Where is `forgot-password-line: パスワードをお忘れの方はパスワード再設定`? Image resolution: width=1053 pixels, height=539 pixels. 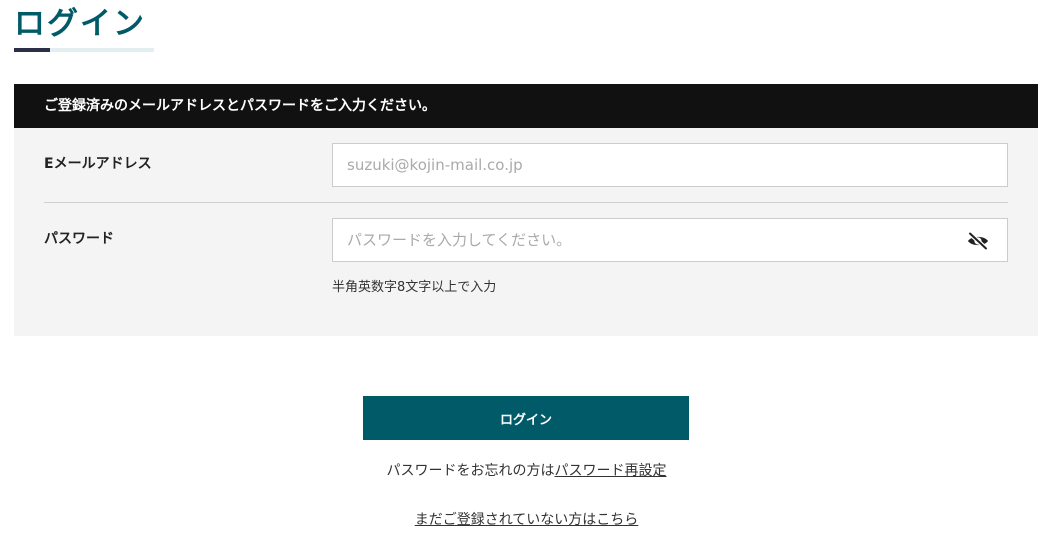
forgot-password-line: パスワードをお忘れの方はパスワード再設定 is located at coordinates (526, 471).